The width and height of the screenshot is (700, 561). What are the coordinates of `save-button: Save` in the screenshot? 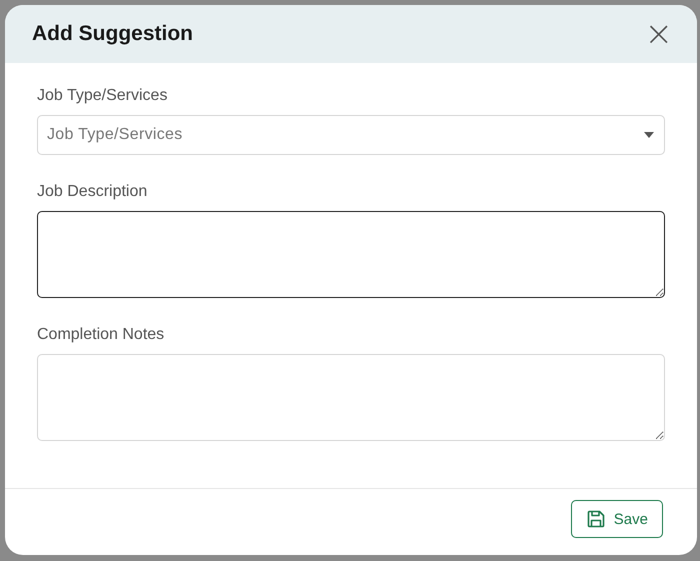 It's located at (616, 519).